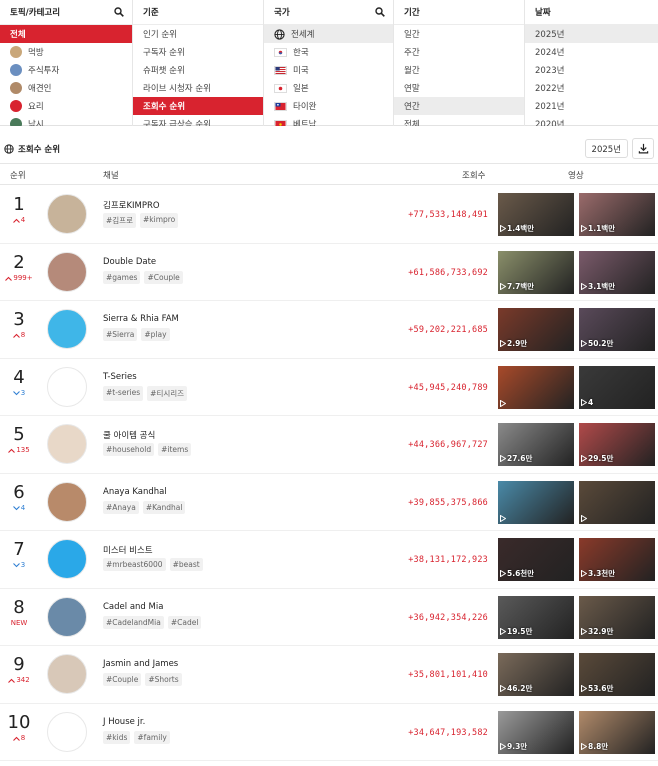 The width and height of the screenshot is (658, 766). I want to click on video-thumbnail: 2.9만, so click(536, 329).